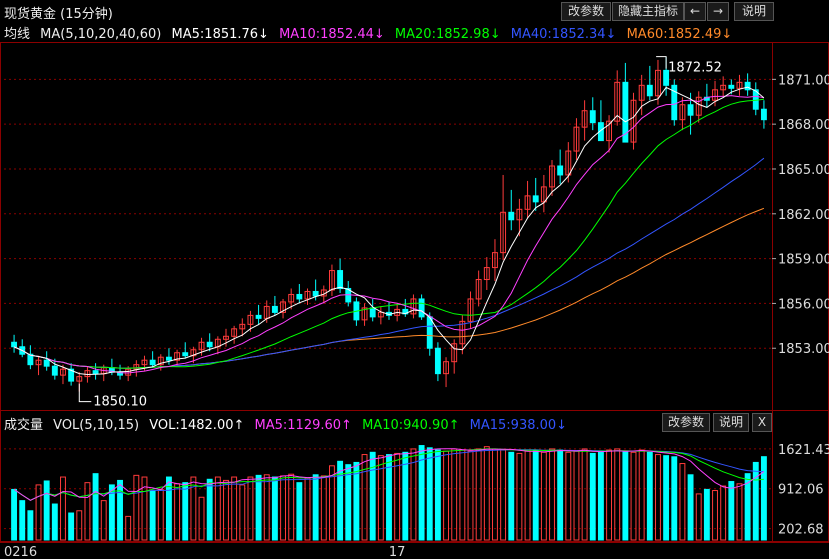  I want to click on vol-params-button: 改参数, so click(686, 422).